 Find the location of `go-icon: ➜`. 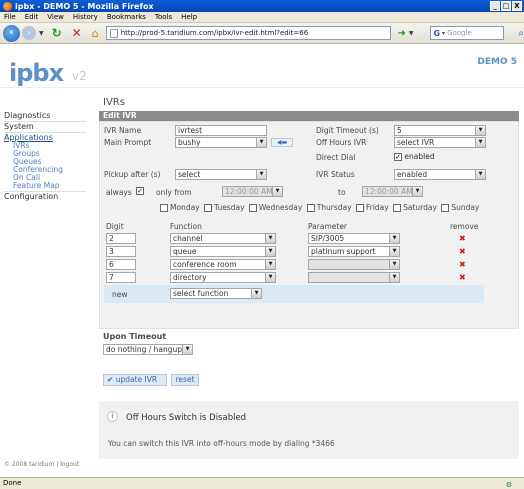

go-icon: ➜ is located at coordinates (401, 33).